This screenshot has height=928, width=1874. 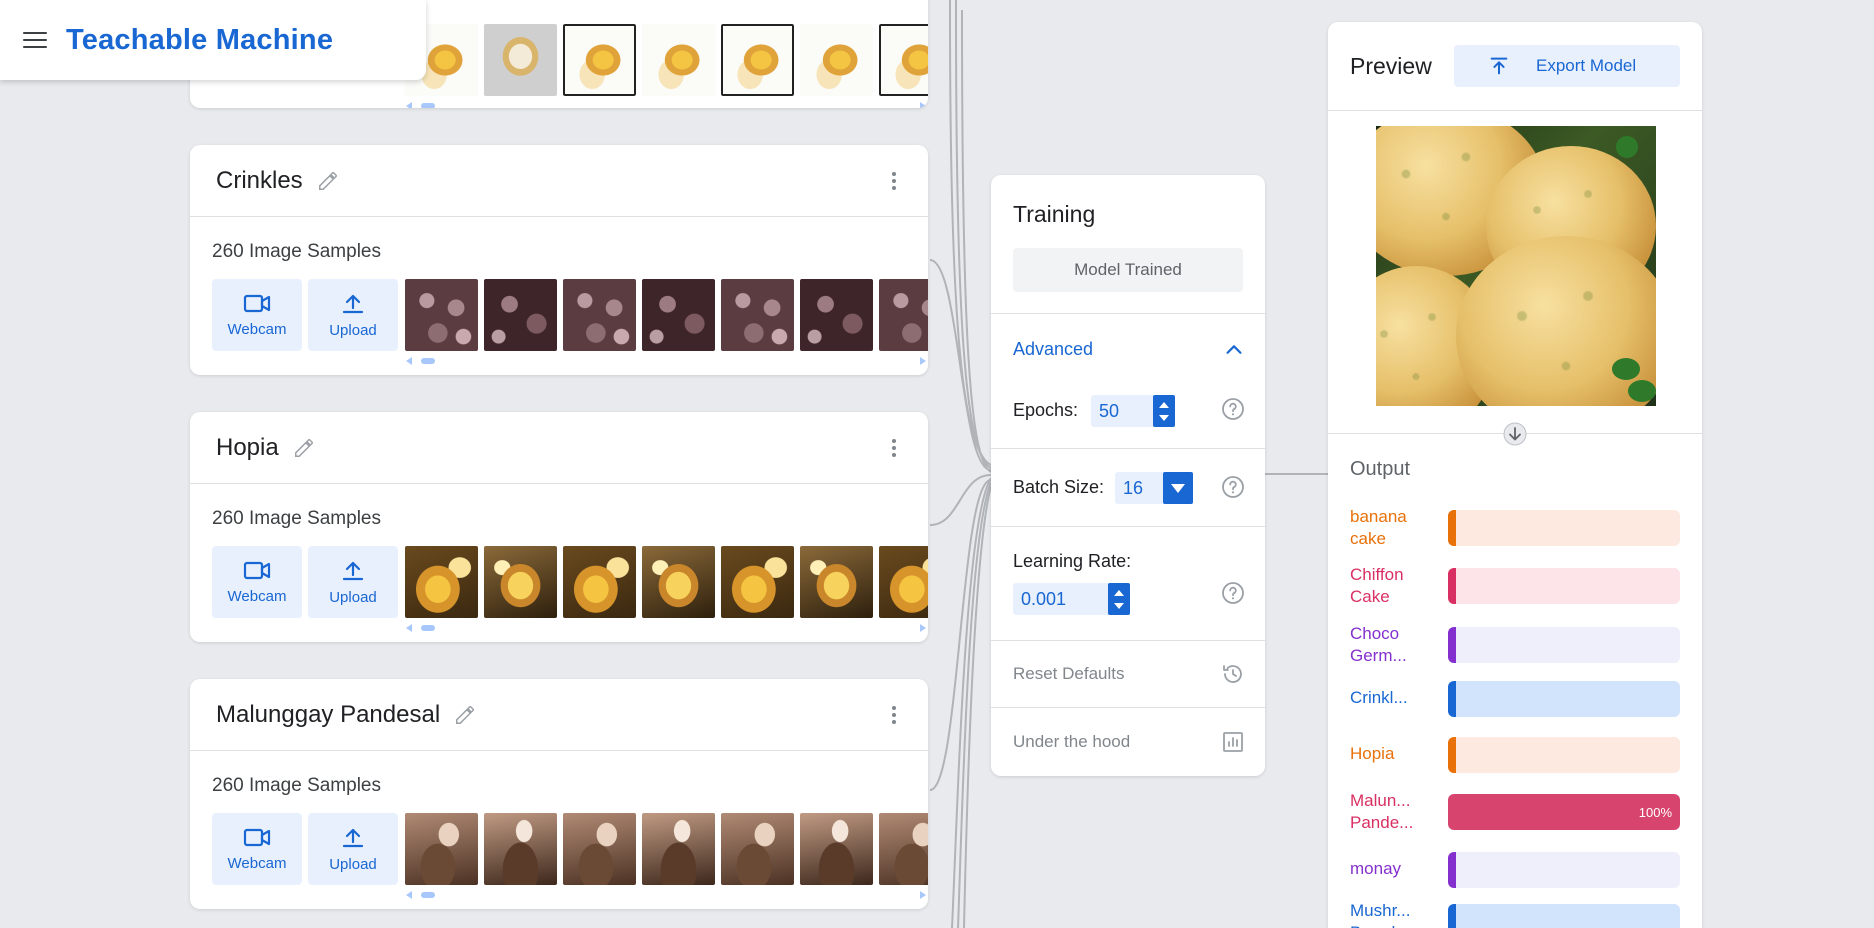 What do you see at coordinates (296, 785) in the screenshot?
I see `sample-count: 260 Image Samples` at bounding box center [296, 785].